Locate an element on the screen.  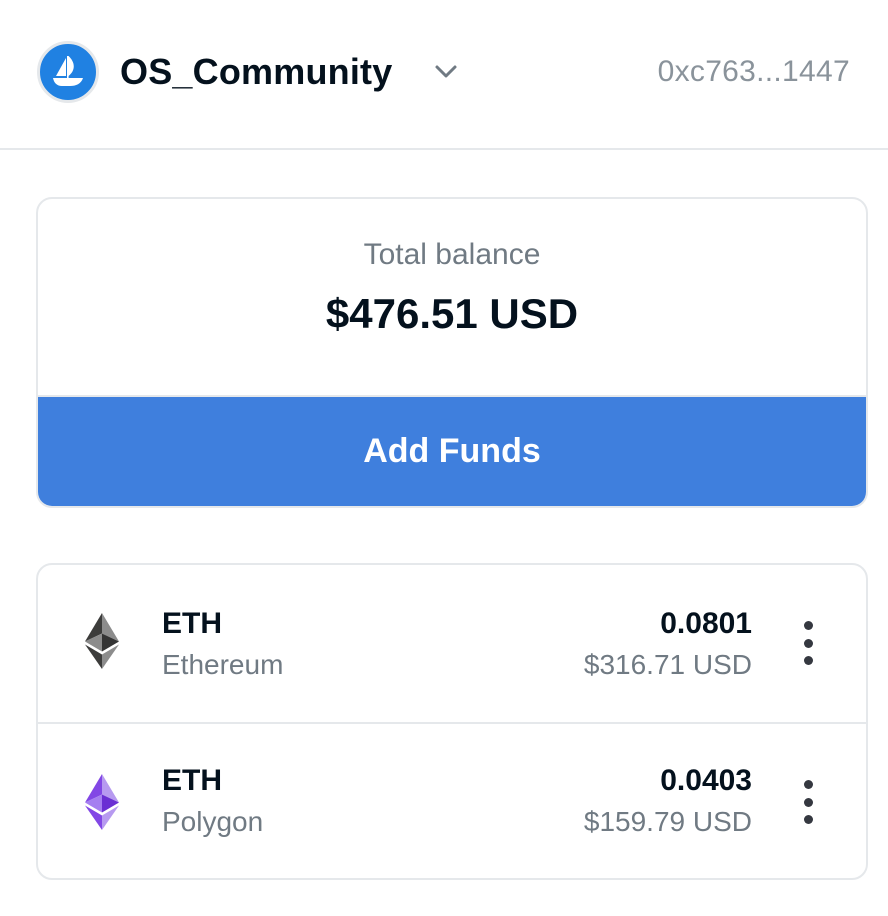
token-usd-value: $159.79 USD is located at coordinates (667, 821).